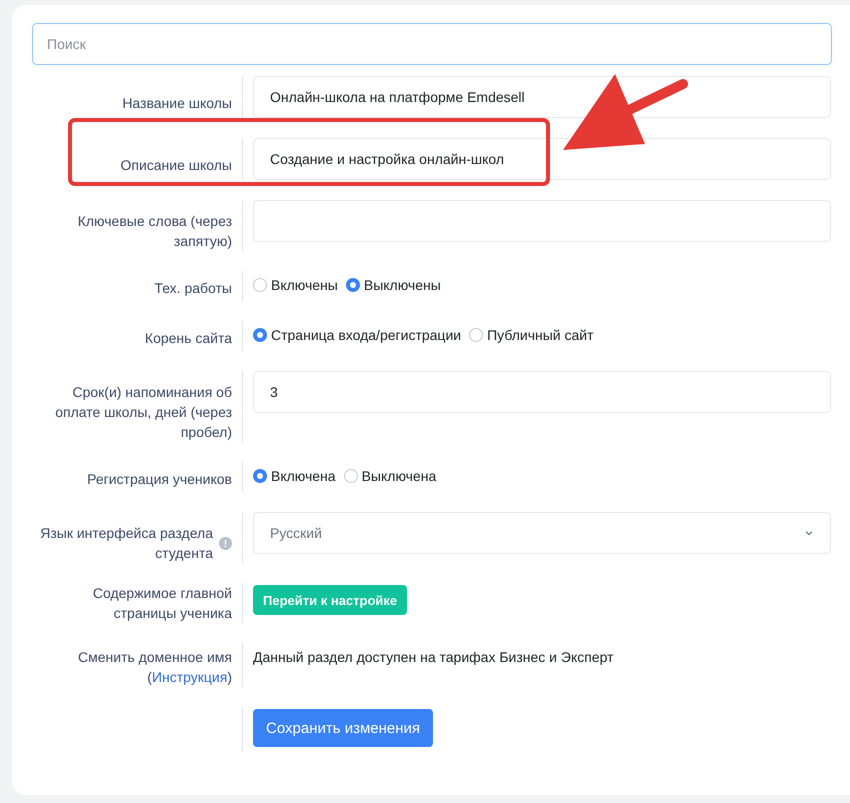 This screenshot has width=850, height=803. What do you see at coordinates (154, 231) in the screenshot?
I see `field-label: Ключевые слова (через запятую)` at bounding box center [154, 231].